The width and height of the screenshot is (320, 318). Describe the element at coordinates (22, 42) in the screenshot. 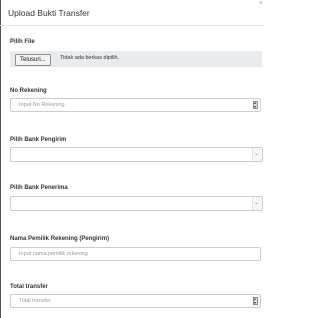

I see `file-label: Pilih File` at that location.